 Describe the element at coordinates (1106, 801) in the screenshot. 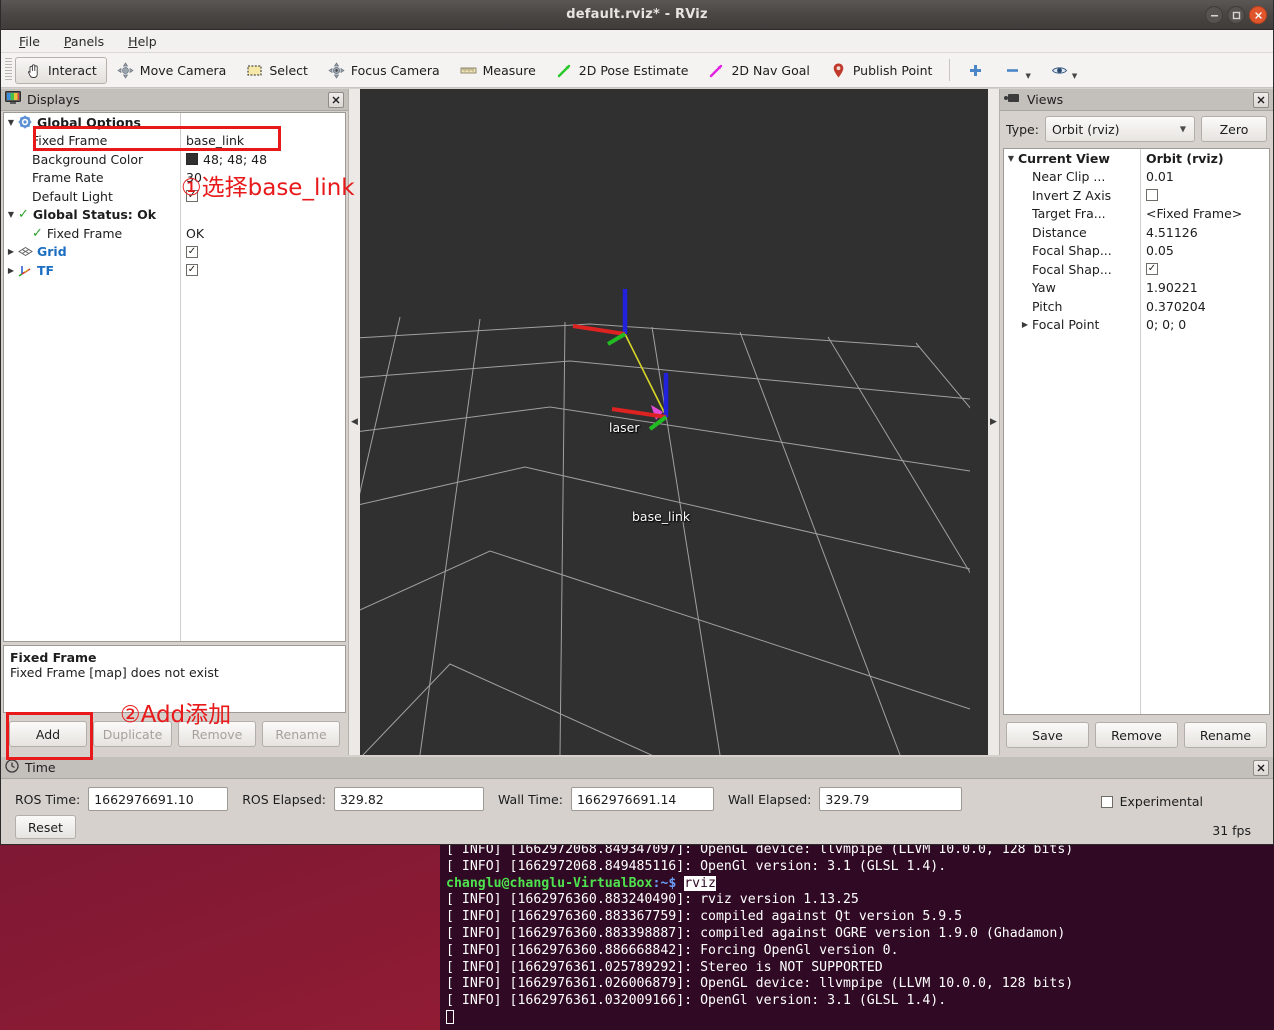

I see `experimental-checkbox` at that location.